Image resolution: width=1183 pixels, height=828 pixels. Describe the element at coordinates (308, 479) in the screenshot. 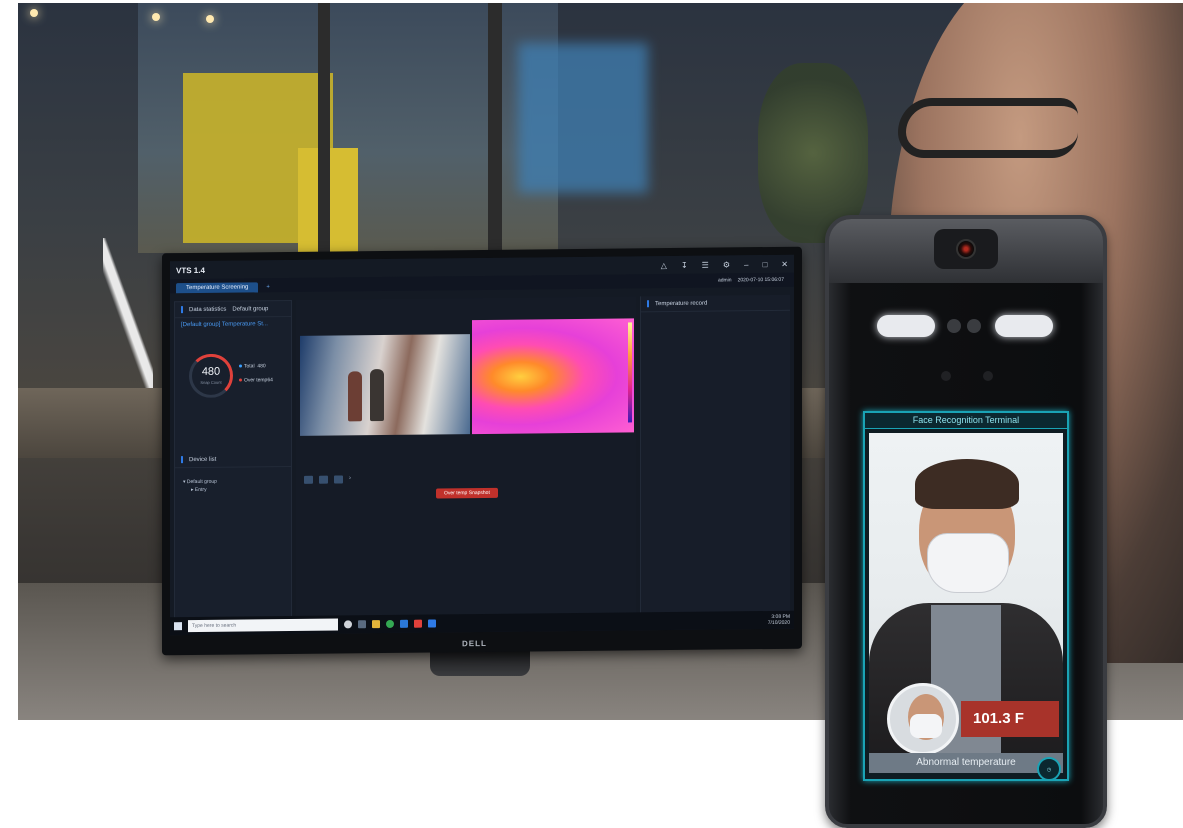

I see `stop-button` at that location.